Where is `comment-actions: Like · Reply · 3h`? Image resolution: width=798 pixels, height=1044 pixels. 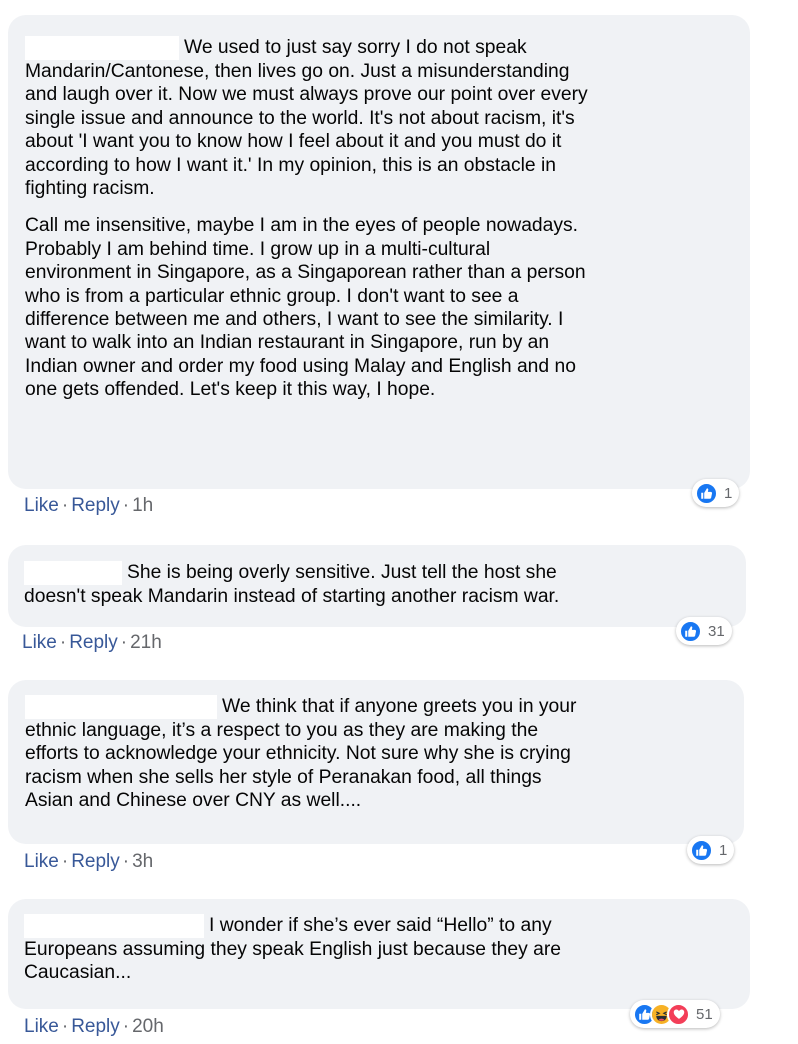 comment-actions: Like · Reply · 3h is located at coordinates (88, 862).